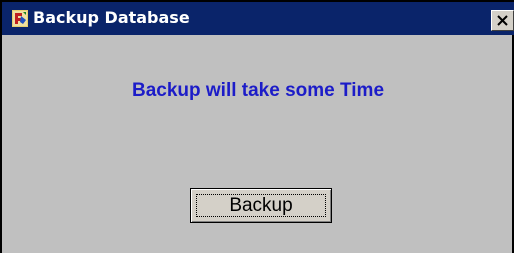 This screenshot has width=518, height=255. I want to click on backup-button-label: Backup, so click(261, 205).